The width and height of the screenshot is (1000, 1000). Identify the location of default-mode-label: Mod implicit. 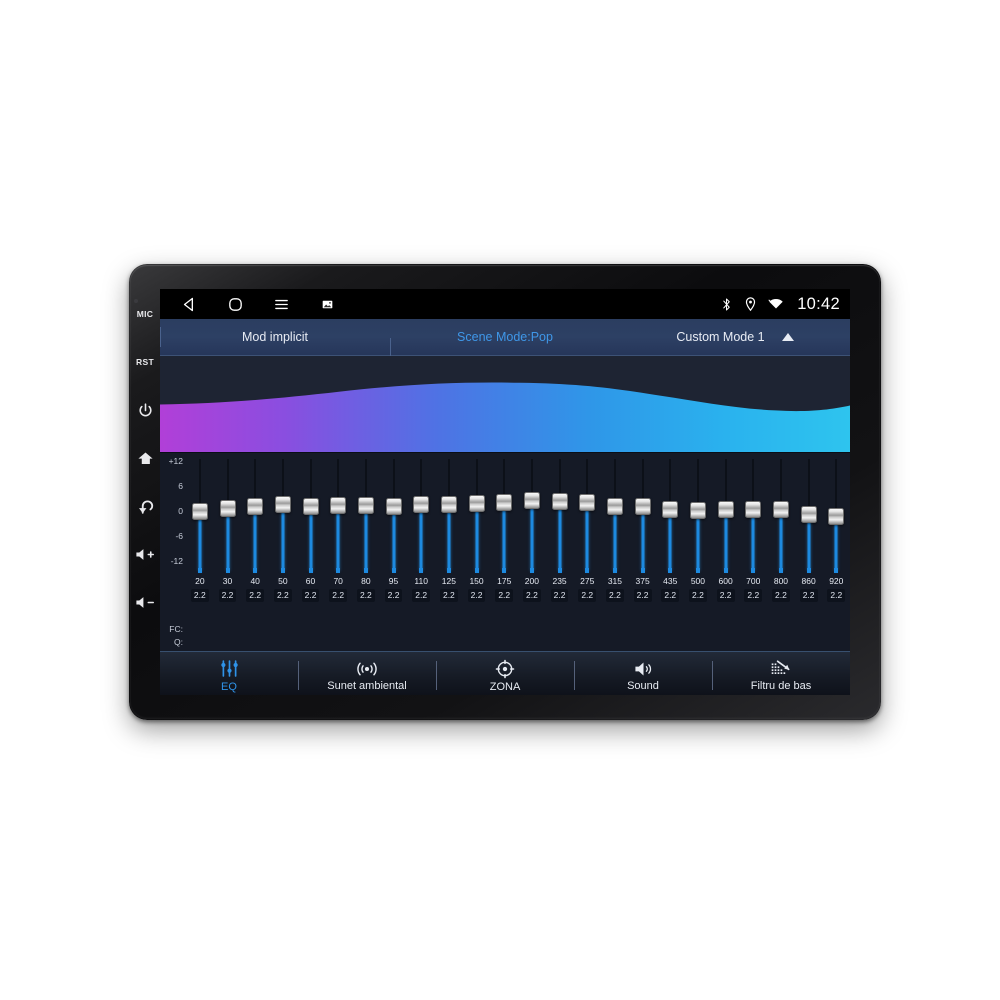
(275, 337).